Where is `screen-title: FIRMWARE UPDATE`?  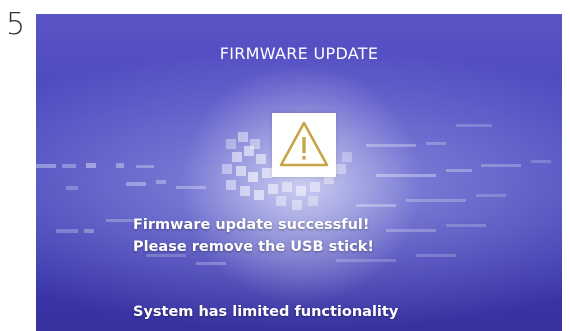 screen-title: FIRMWARE UPDATE is located at coordinates (299, 53).